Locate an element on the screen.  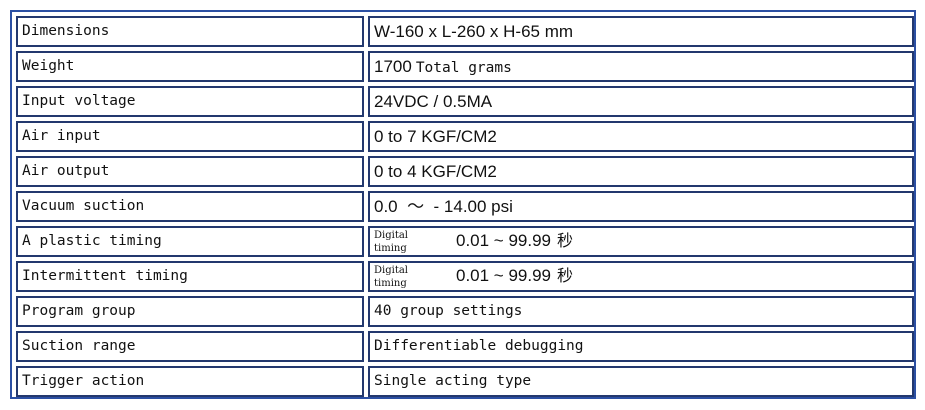
row-label: Suction range is located at coordinates (190, 346).